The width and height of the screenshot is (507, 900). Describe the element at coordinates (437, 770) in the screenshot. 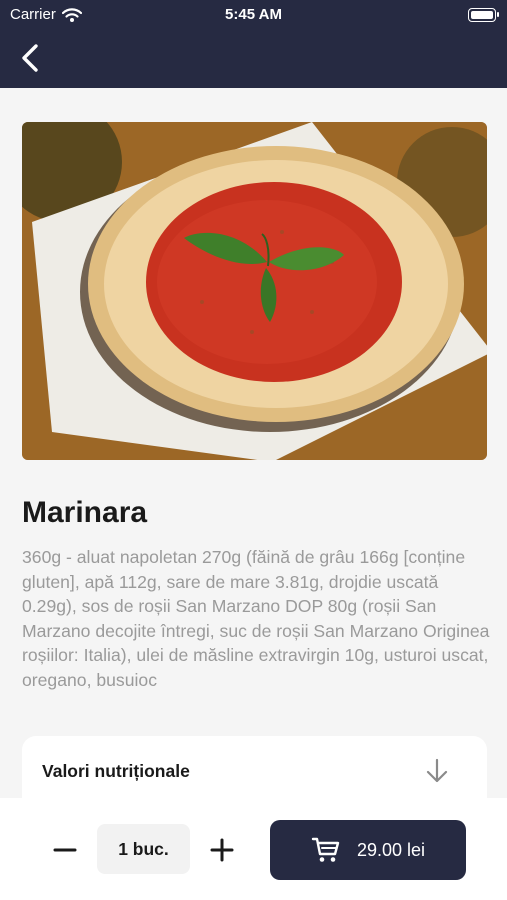

I see `arrow-down-icon` at that location.